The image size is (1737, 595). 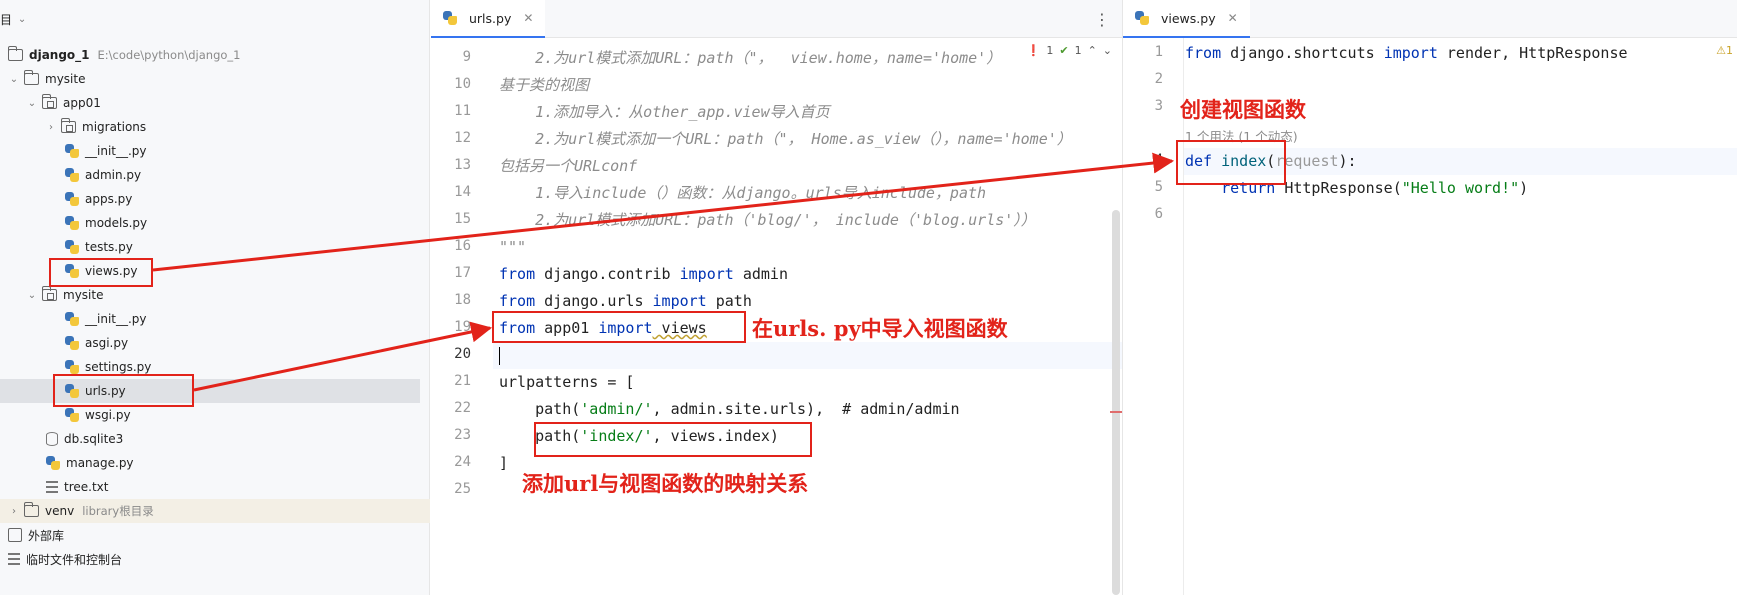 I want to click on editor-tabbar: views.py ✕, so click(x=1430, y=19).